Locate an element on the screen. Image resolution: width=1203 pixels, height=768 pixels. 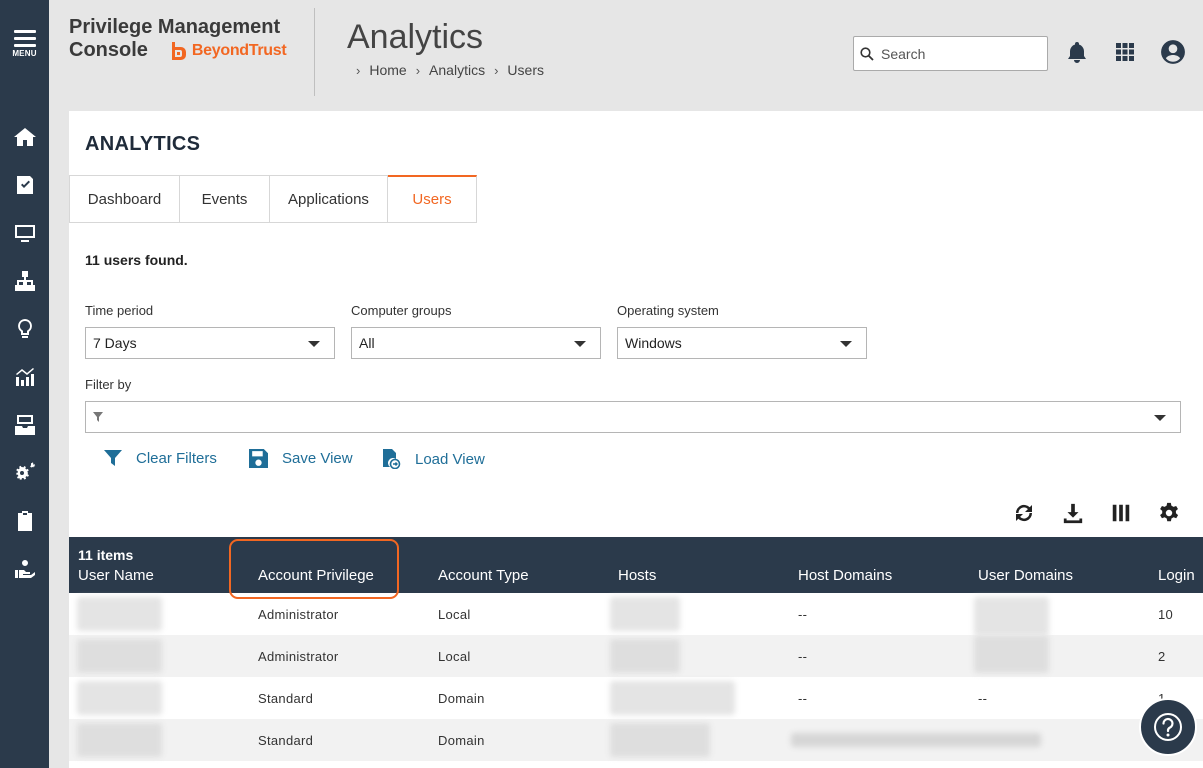
notifications-bell-icon is located at coordinates (1077, 52).